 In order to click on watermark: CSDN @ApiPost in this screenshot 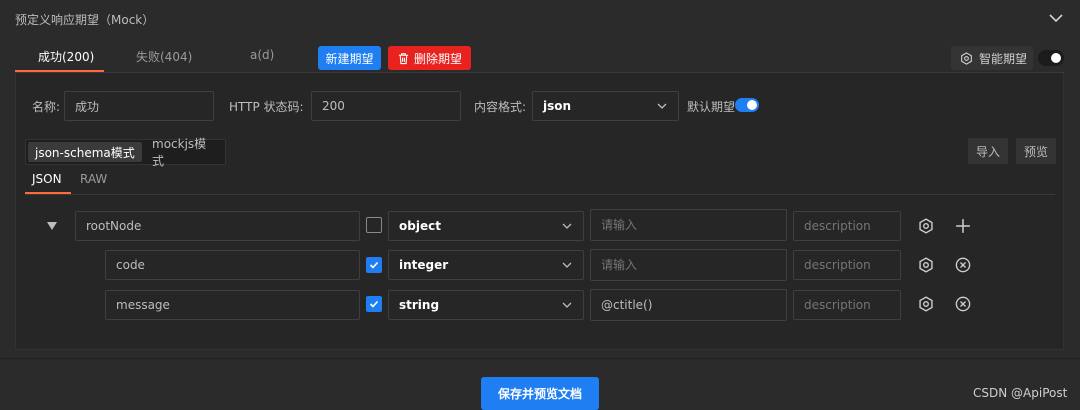, I will do `click(1020, 393)`.